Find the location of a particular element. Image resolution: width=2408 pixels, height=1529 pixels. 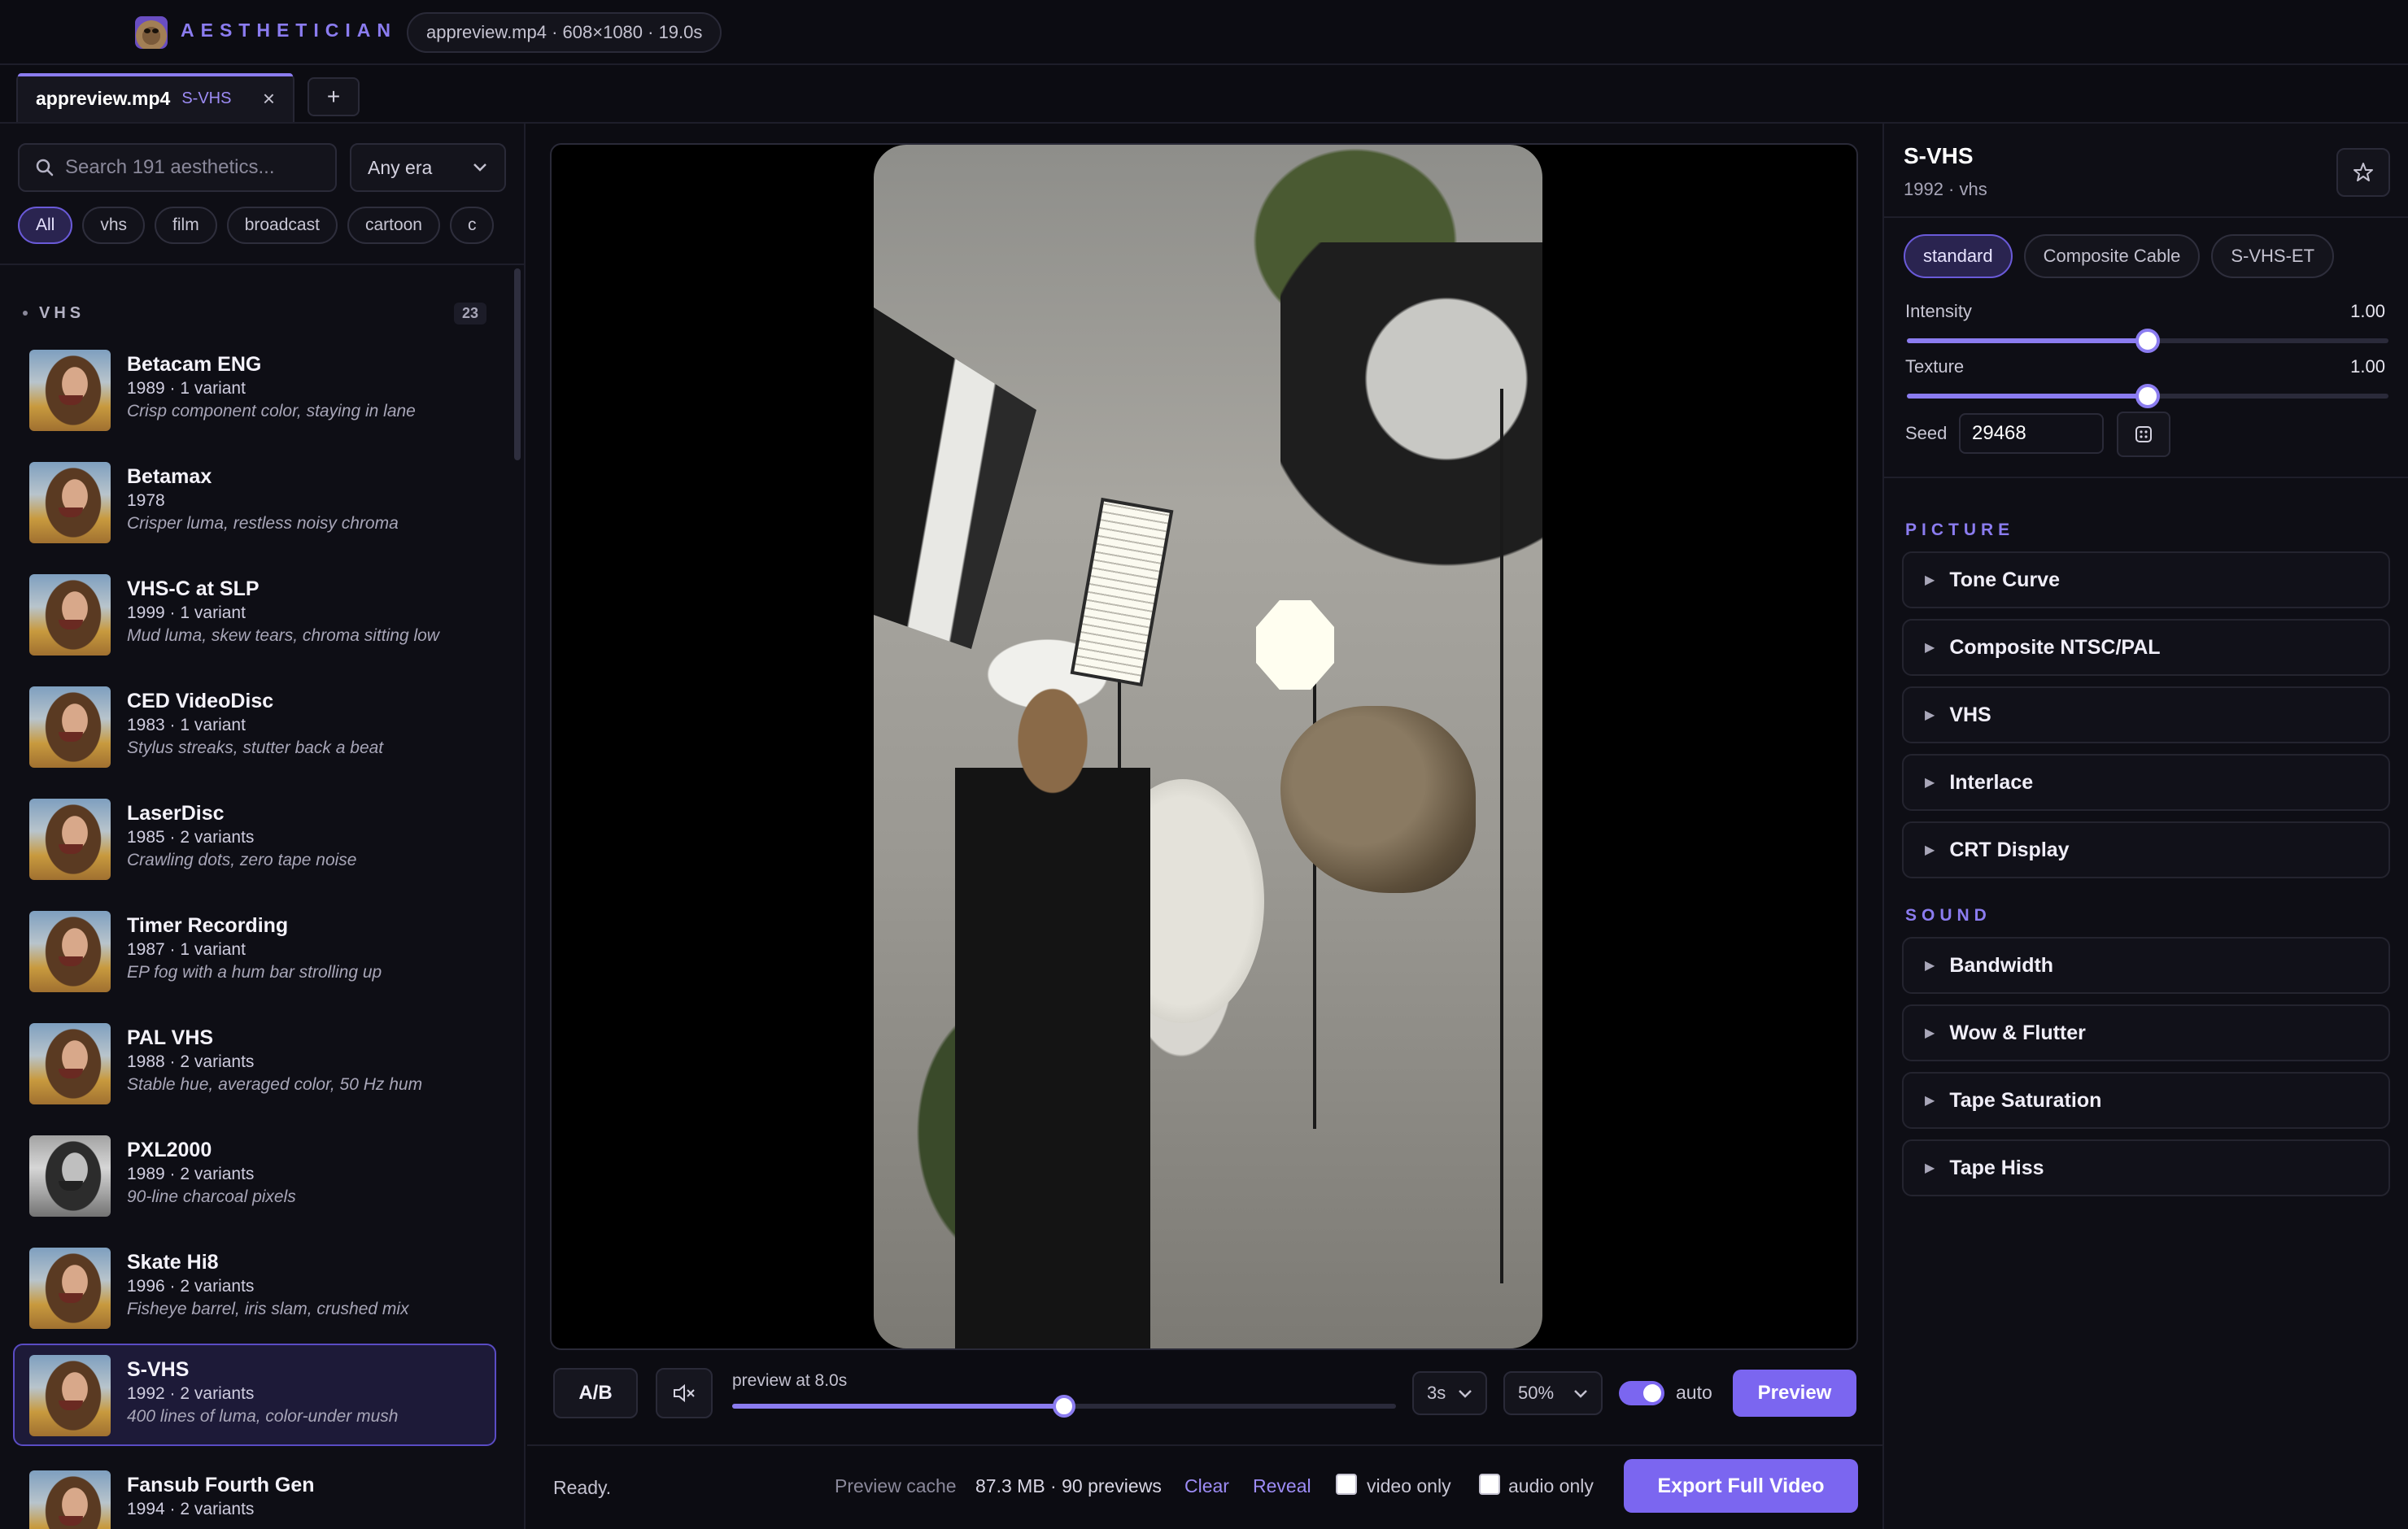

scale-select: 50% is located at coordinates (1553, 1393).